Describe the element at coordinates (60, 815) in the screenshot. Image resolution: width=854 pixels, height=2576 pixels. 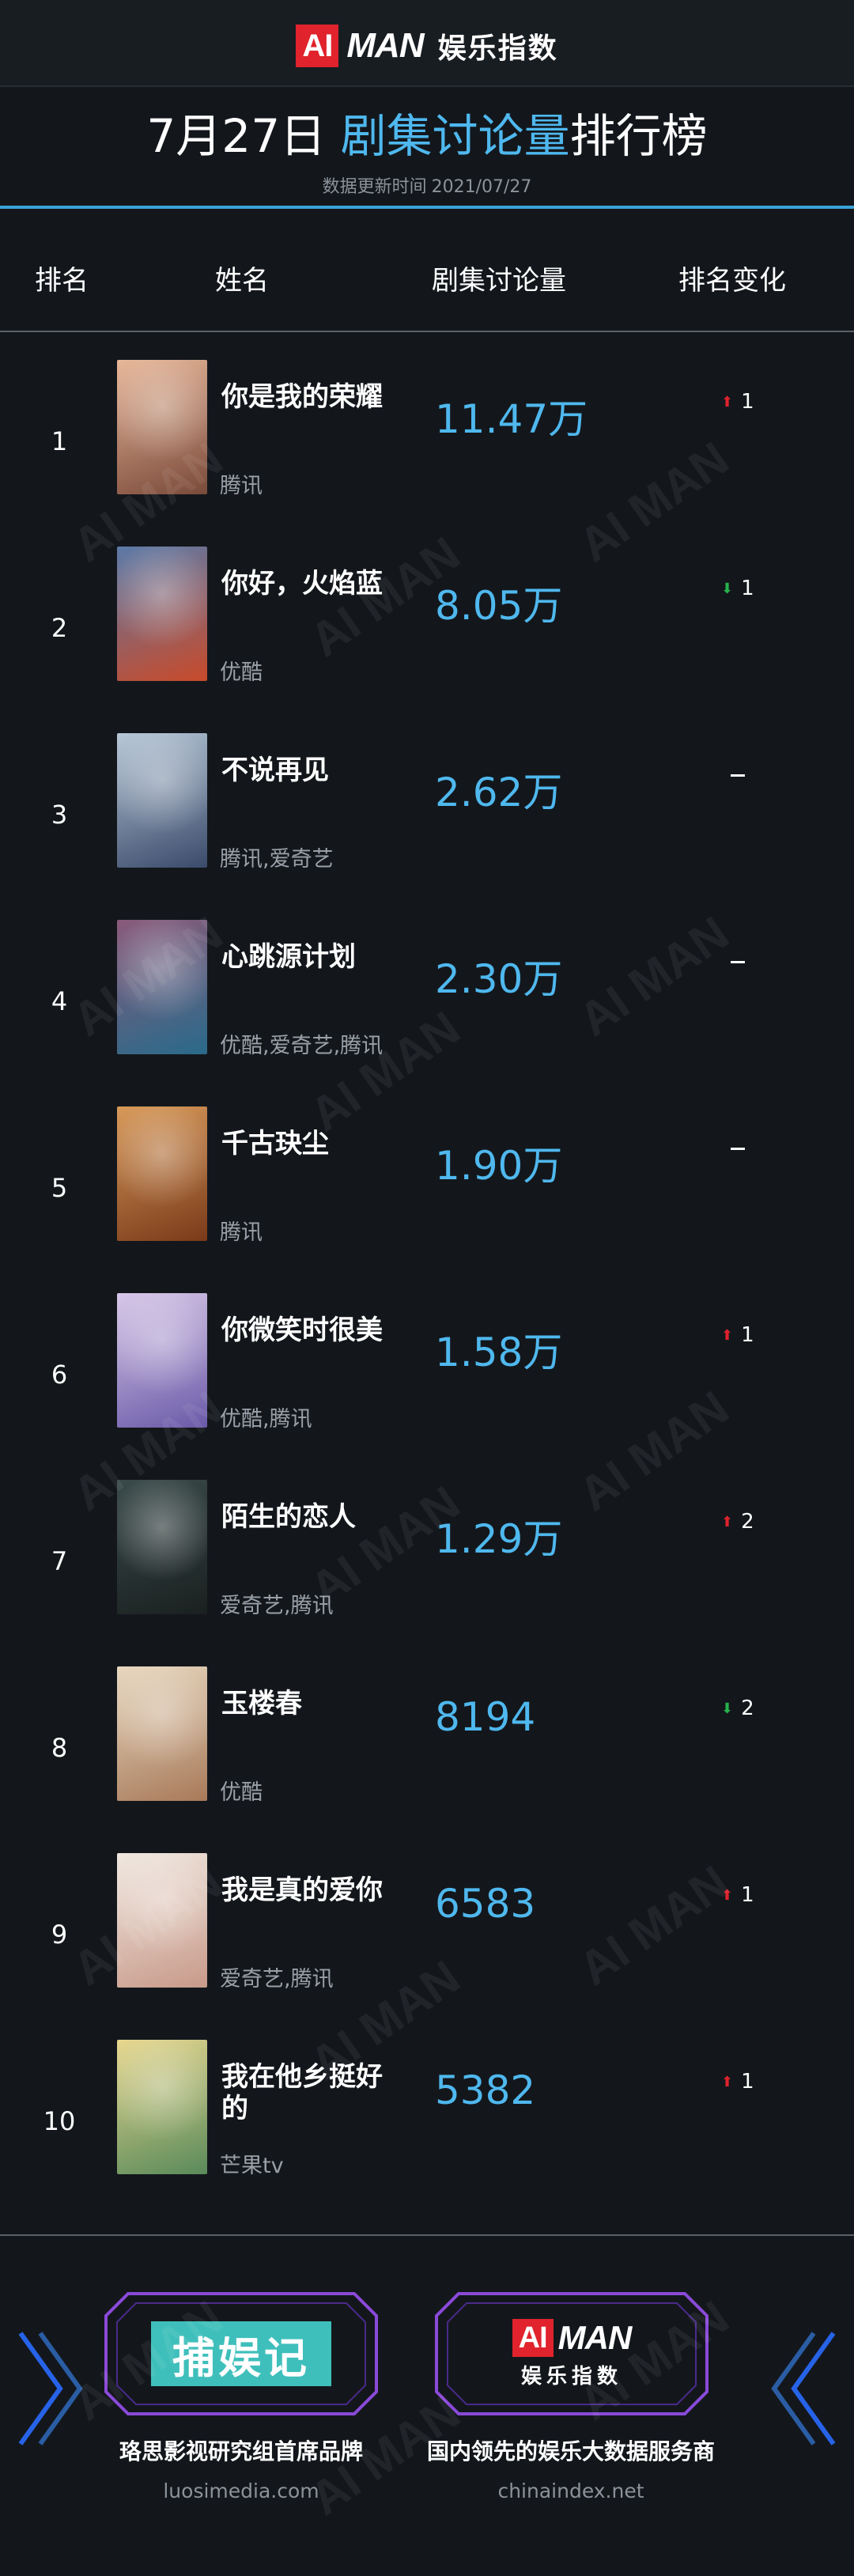
I see `rank-number: 3` at that location.